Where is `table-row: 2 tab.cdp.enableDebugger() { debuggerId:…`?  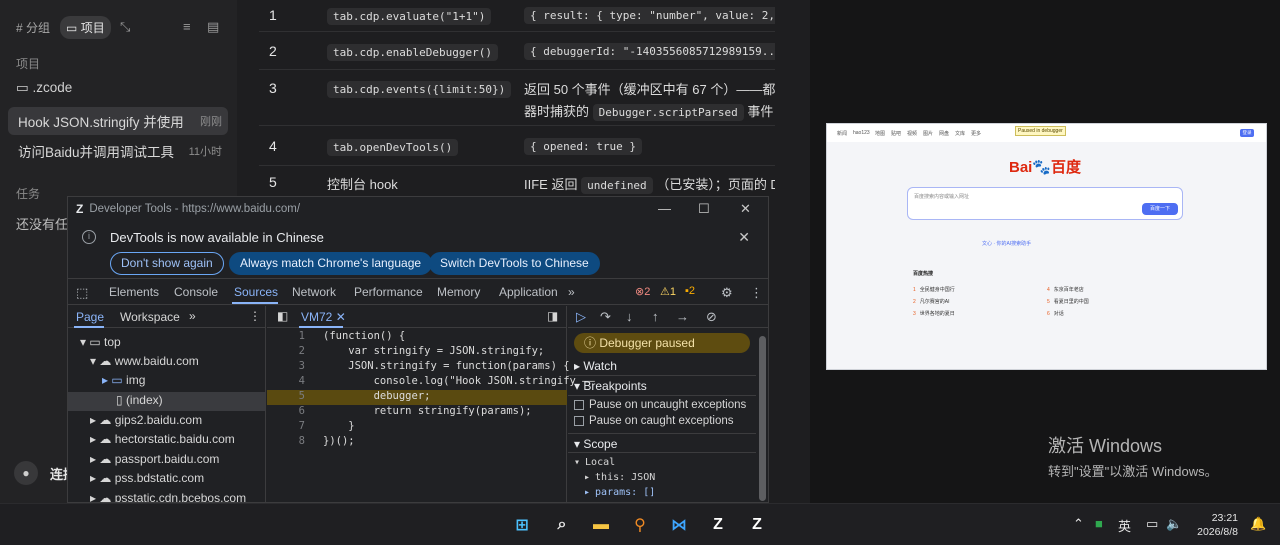 table-row: 2 tab.cdp.enableDebugger() { debuggerId:… is located at coordinates (517, 51).